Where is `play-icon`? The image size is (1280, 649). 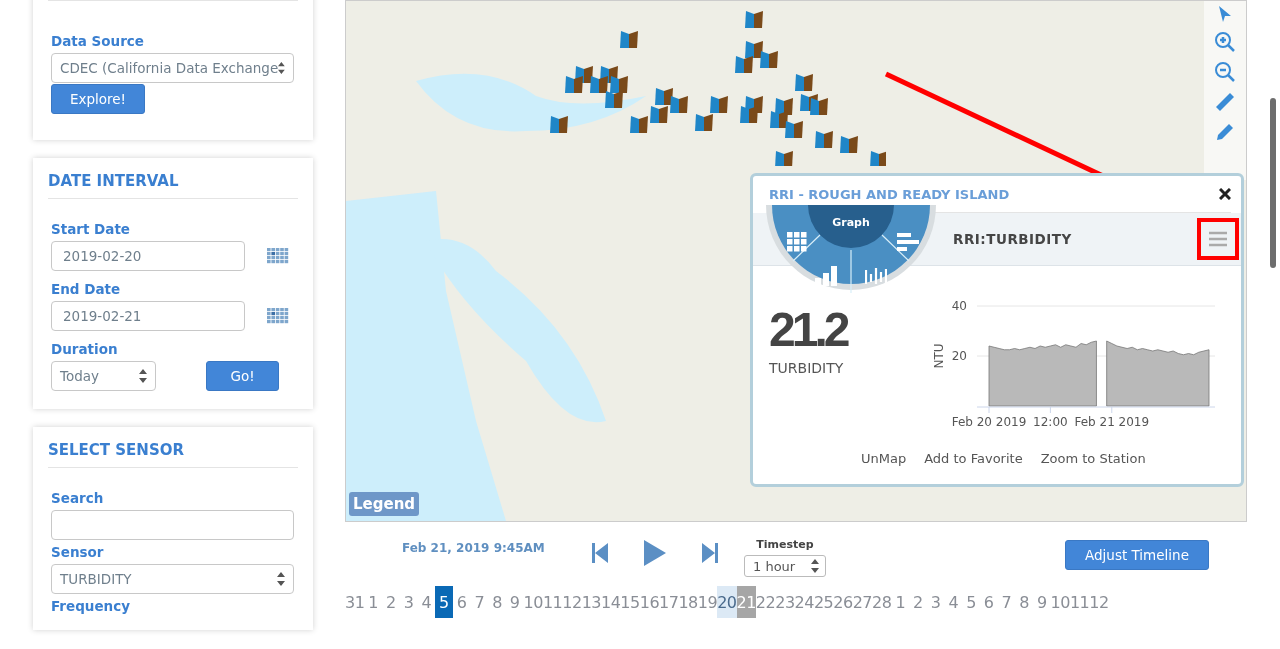 play-icon is located at coordinates (655, 553).